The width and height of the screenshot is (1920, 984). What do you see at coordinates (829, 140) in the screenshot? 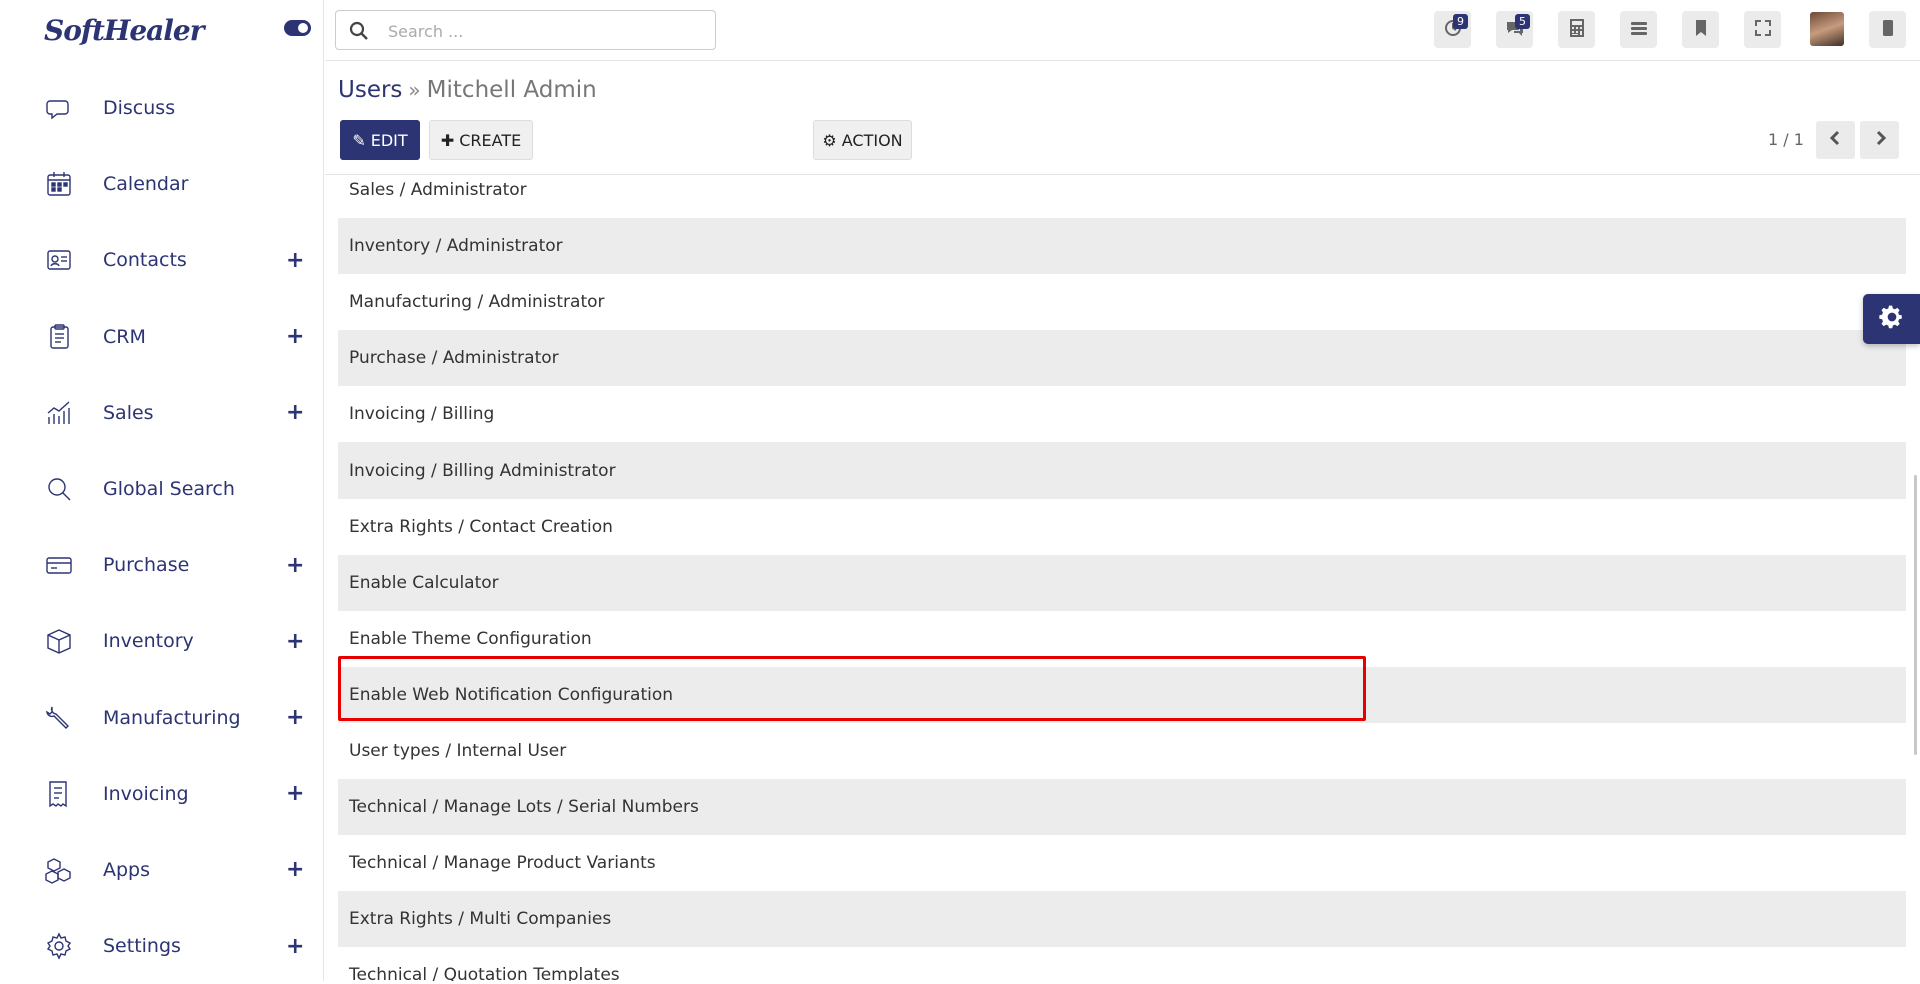
I see `gear-icon: ⚙` at bounding box center [829, 140].